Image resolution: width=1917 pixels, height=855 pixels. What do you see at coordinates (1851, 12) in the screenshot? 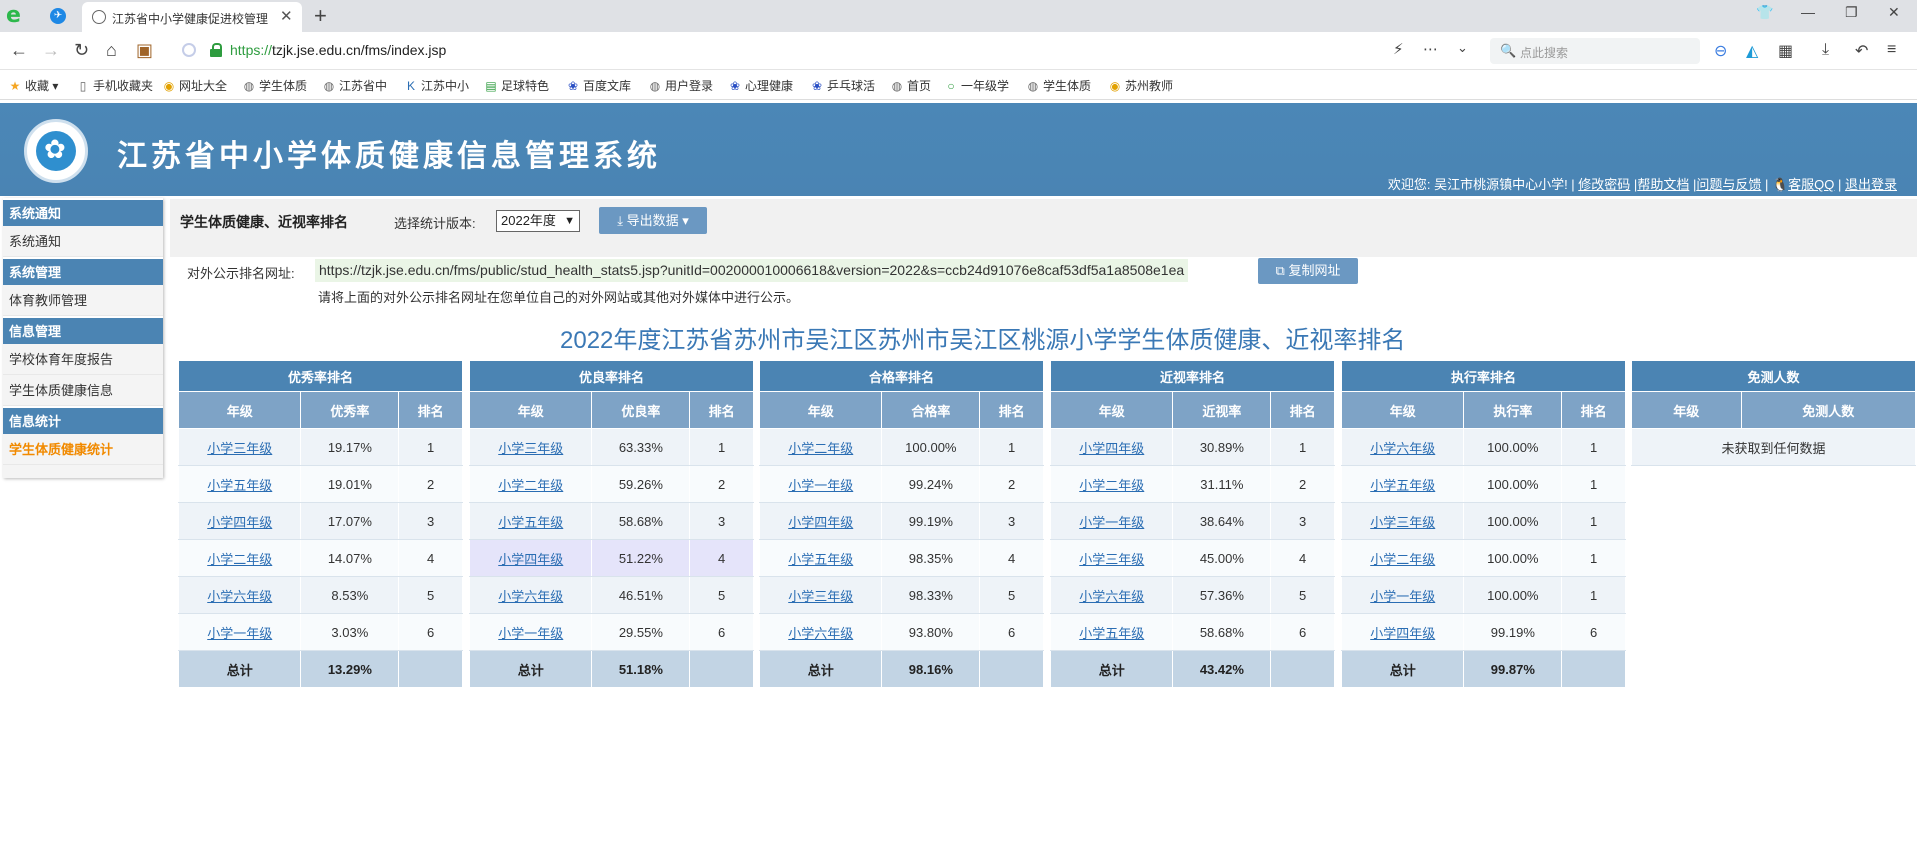
I see `restore-icon: ❐` at bounding box center [1851, 12].